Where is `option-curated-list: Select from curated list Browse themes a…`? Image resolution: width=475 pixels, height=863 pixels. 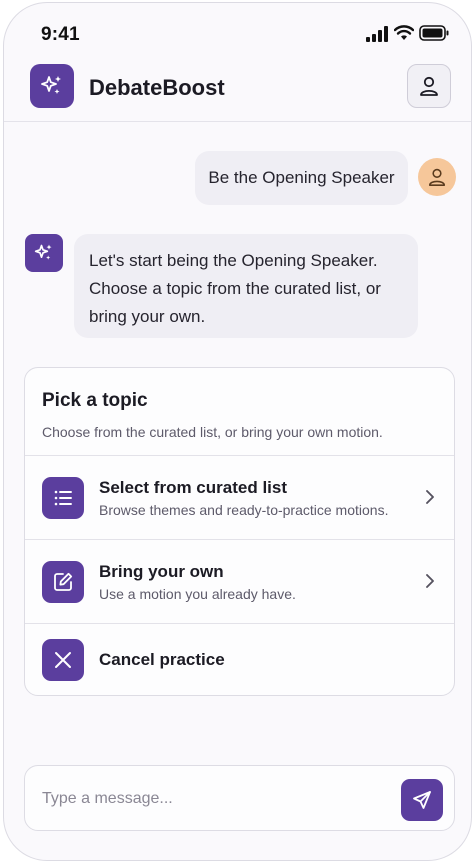 option-curated-list: Select from curated list Browse themes a… is located at coordinates (239, 498).